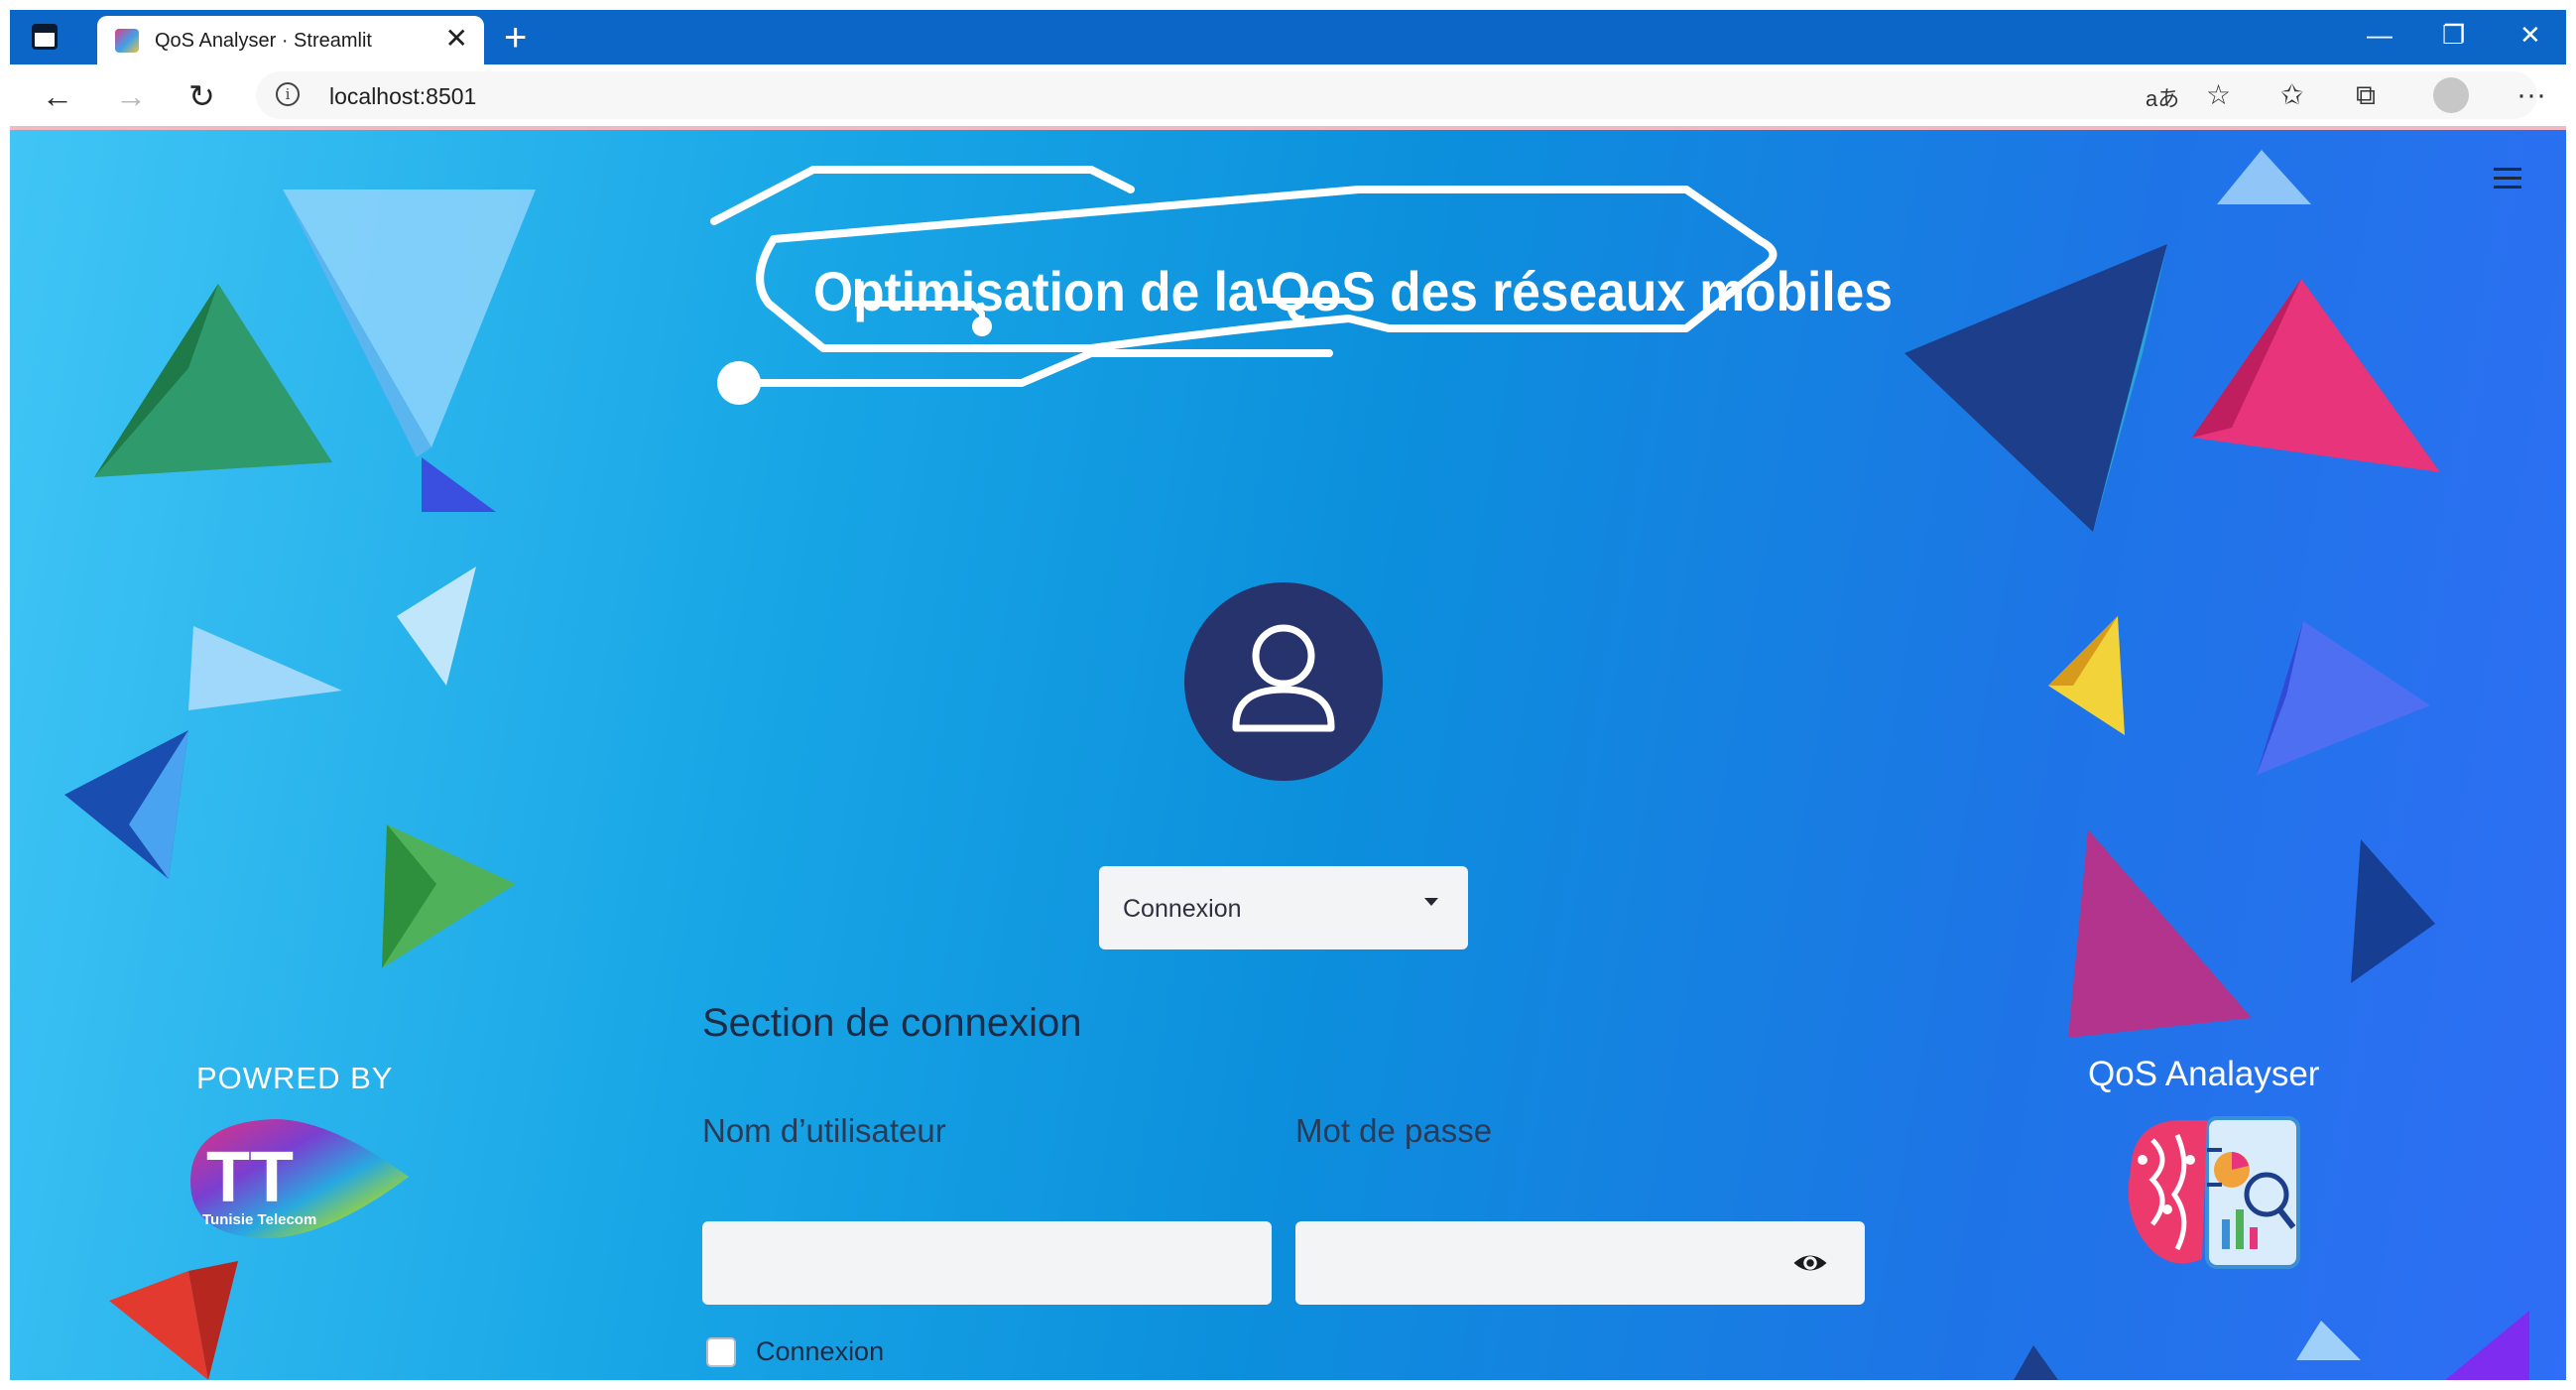  I want to click on show-password-icon, so click(1810, 1263).